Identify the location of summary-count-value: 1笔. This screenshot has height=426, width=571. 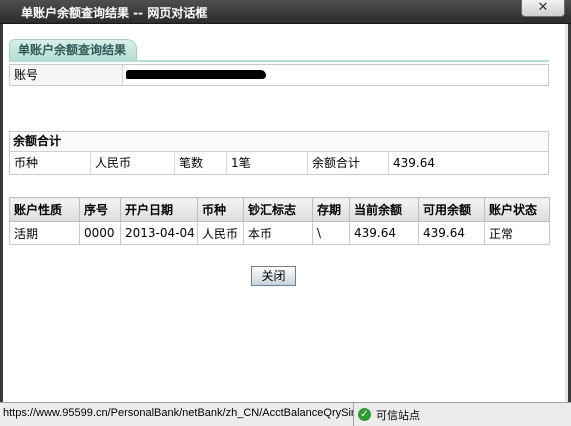
(267, 163).